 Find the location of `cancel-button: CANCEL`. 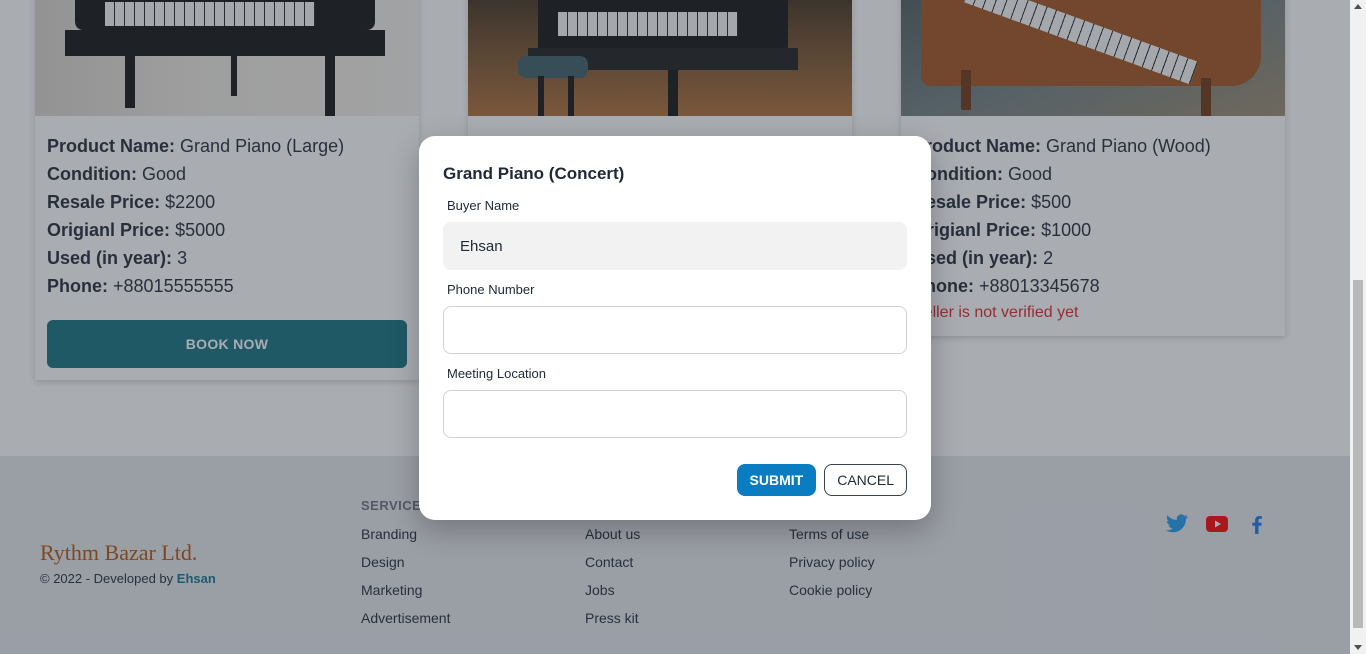

cancel-button: CANCEL is located at coordinates (865, 480).